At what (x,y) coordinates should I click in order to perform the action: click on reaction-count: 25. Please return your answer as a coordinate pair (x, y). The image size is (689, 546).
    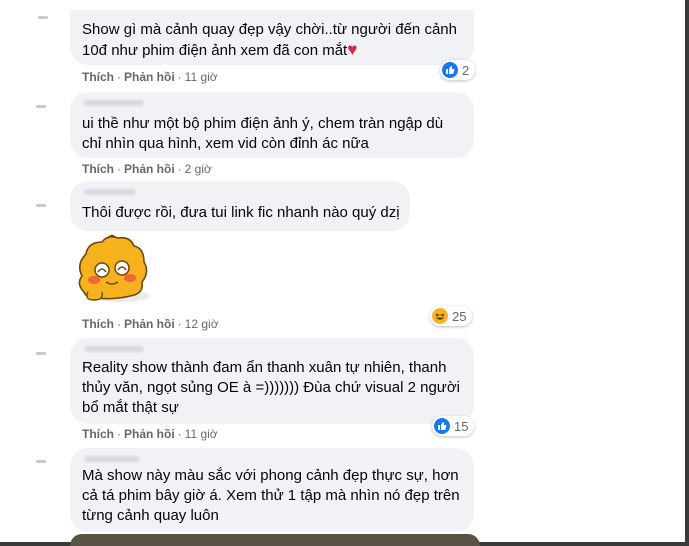
    Looking at the image, I should click on (459, 316).